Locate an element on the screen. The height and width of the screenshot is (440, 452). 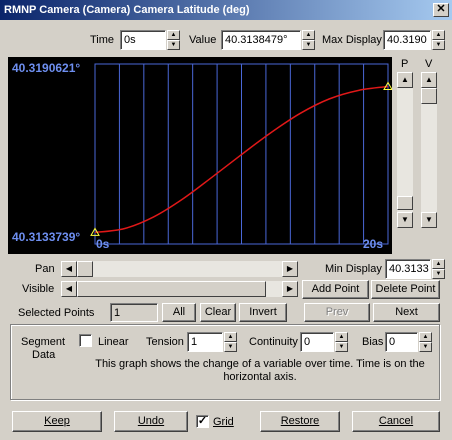
grid-label: Grid is located at coordinates (223, 422).